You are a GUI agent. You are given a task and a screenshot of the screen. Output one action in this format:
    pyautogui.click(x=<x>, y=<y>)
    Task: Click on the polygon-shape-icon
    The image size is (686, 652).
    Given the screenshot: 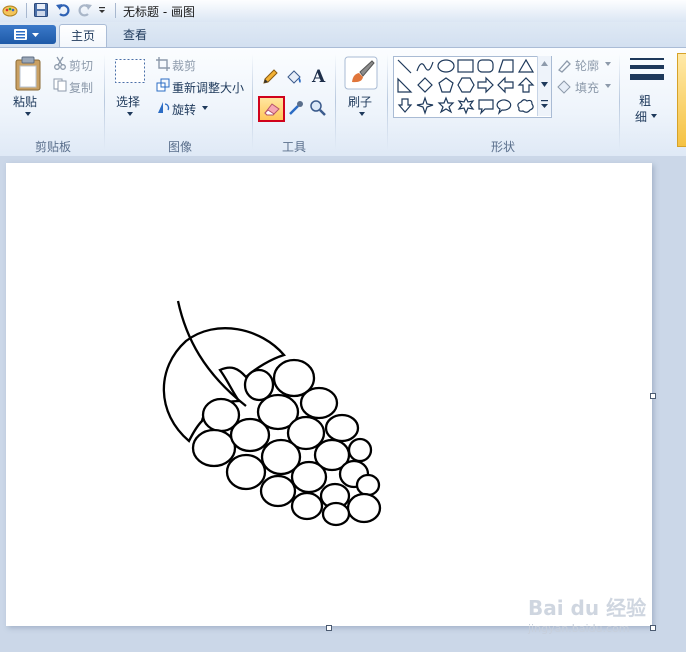 What is the action you would take?
    pyautogui.click(x=506, y=66)
    